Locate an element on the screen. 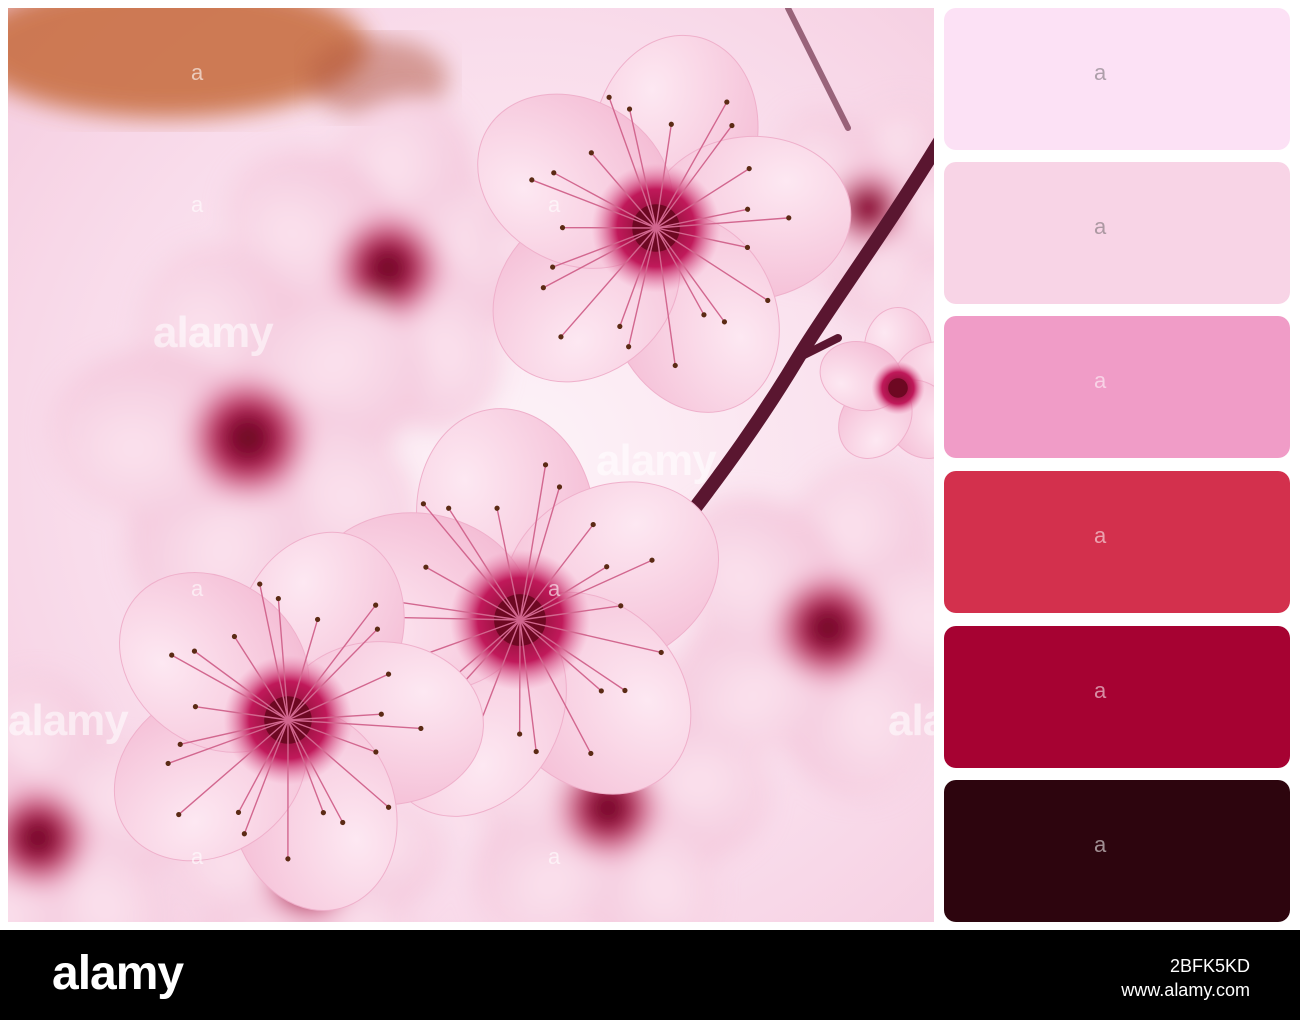 This screenshot has height=1020, width=1300. image-id: 2BFK5KD is located at coordinates (1209, 966).